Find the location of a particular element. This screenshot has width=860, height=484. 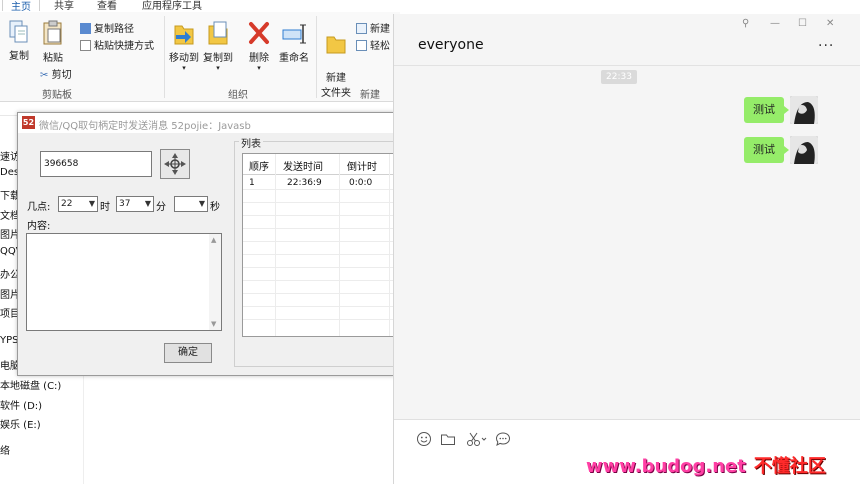

watermark: www.budog.net 不懂社区 is located at coordinates (706, 465).